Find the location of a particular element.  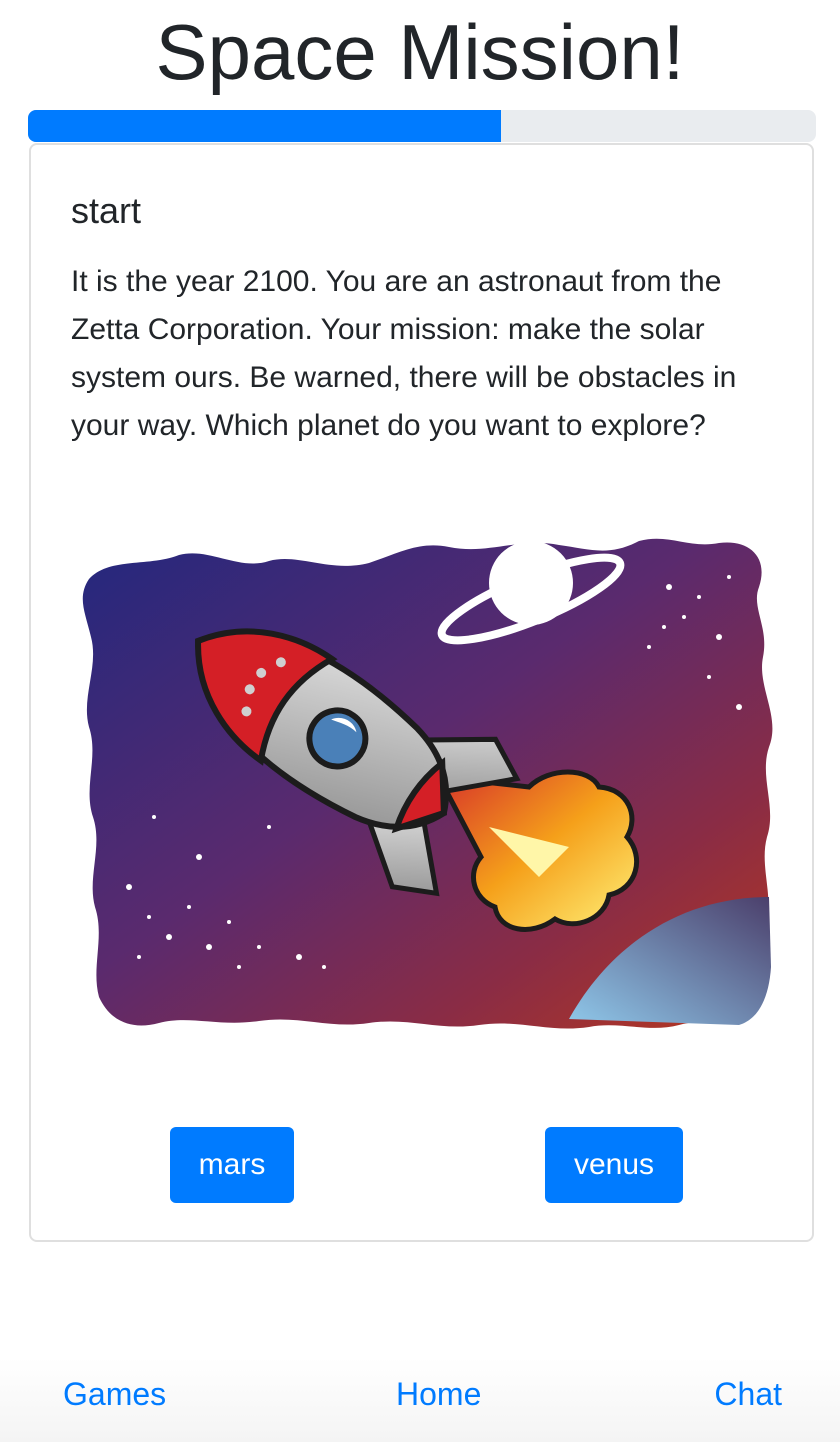

card-title: start is located at coordinates (106, 210).